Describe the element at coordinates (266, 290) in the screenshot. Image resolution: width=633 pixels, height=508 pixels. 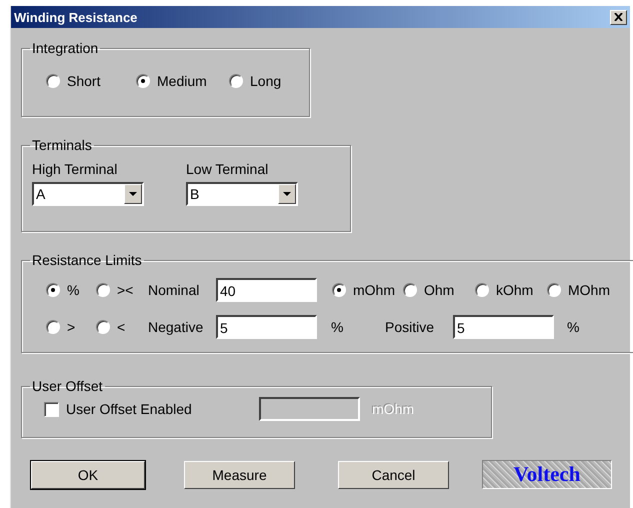
I see `input-field: 40` at that location.